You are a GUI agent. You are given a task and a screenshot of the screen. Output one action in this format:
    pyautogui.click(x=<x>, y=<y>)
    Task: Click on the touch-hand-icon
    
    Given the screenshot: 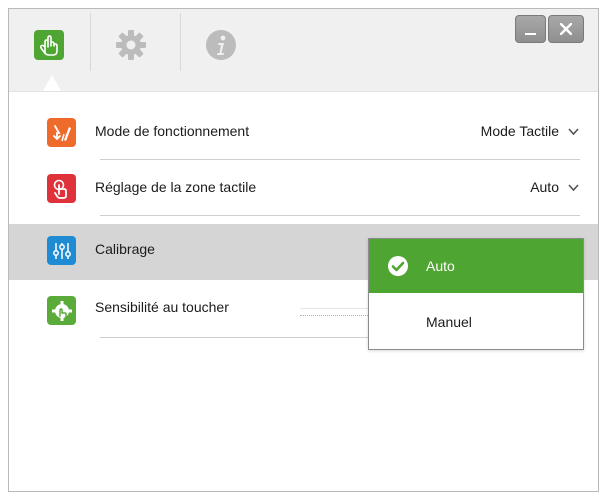 What is the action you would take?
    pyautogui.click(x=49, y=45)
    